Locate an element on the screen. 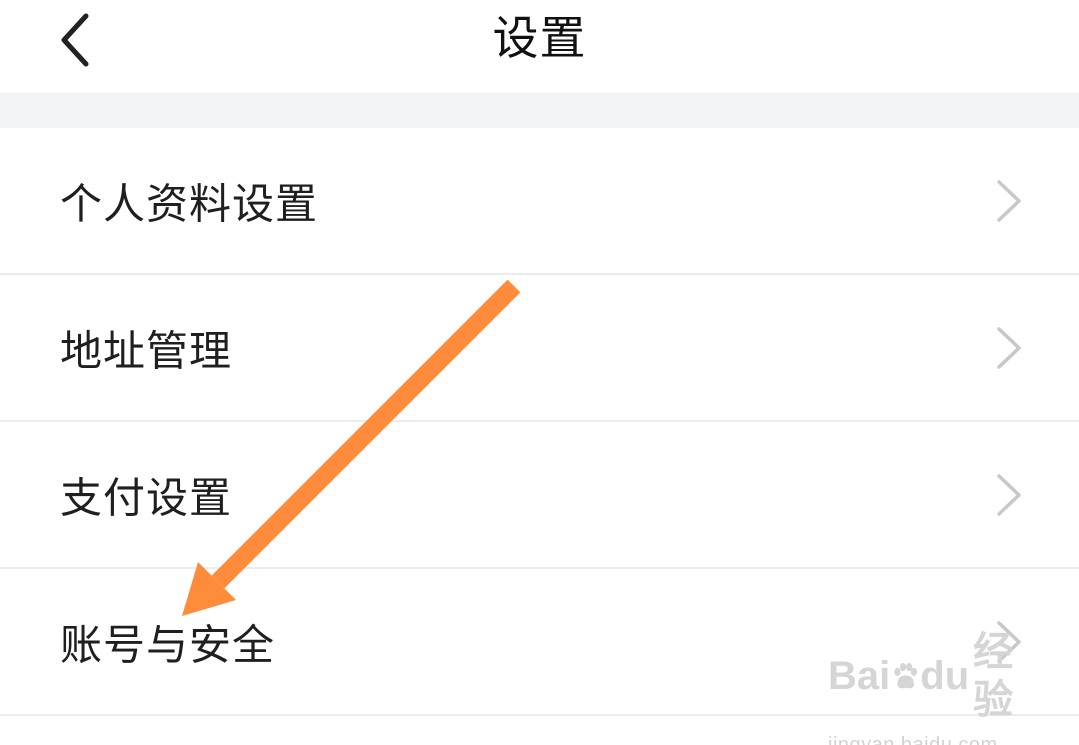 This screenshot has width=1079, height=745. page-title: 设置 is located at coordinates (539, 38).